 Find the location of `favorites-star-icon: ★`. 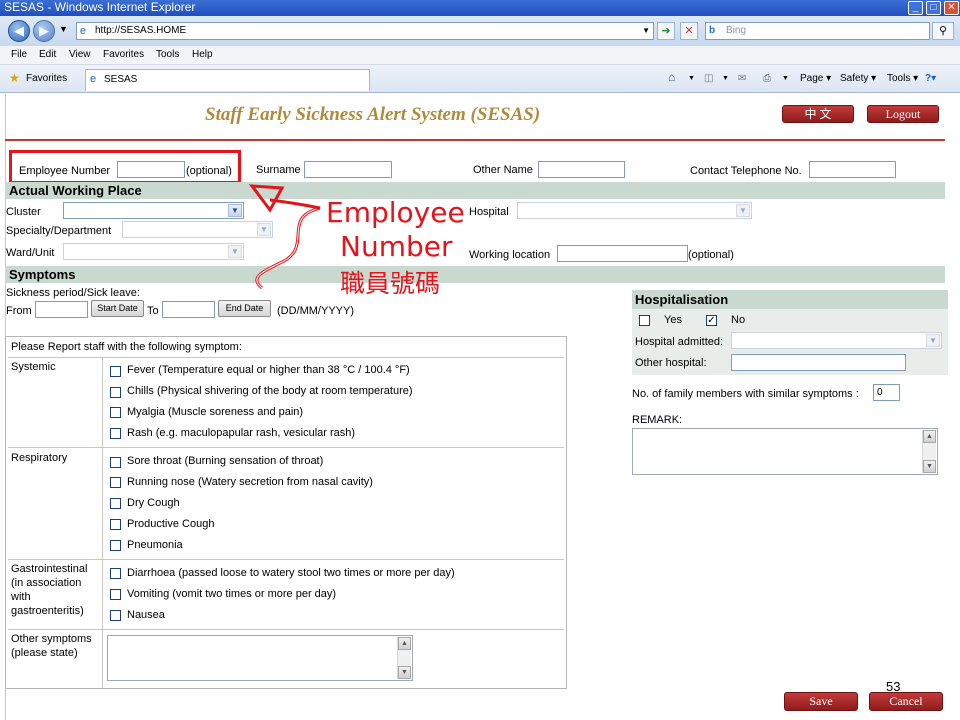

favorites-star-icon: ★ is located at coordinates (14, 78).